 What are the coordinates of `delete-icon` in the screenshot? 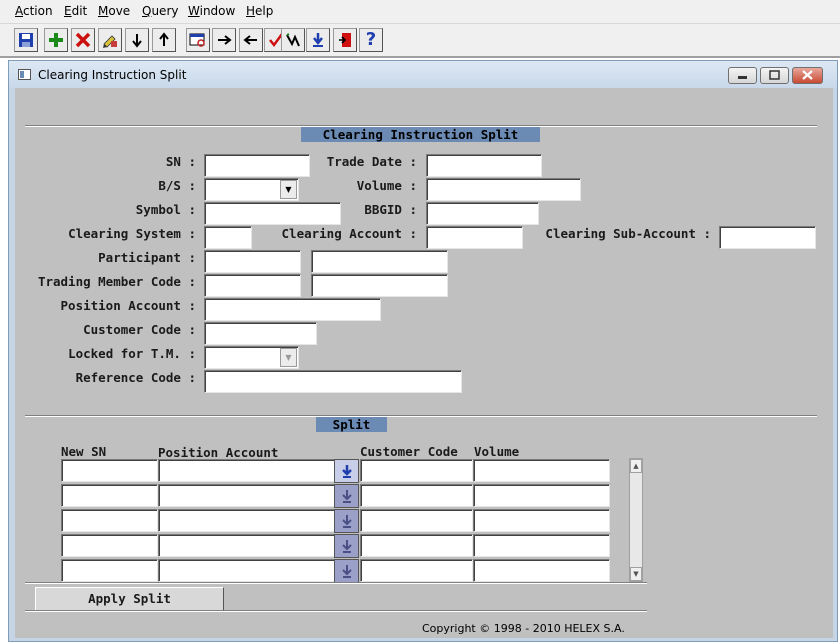 It's located at (83, 40).